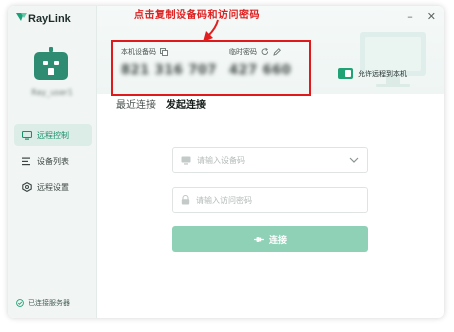 This screenshot has width=454, height=332. What do you see at coordinates (169, 70) in the screenshot?
I see `device-code-value: 821 316 707` at bounding box center [169, 70].